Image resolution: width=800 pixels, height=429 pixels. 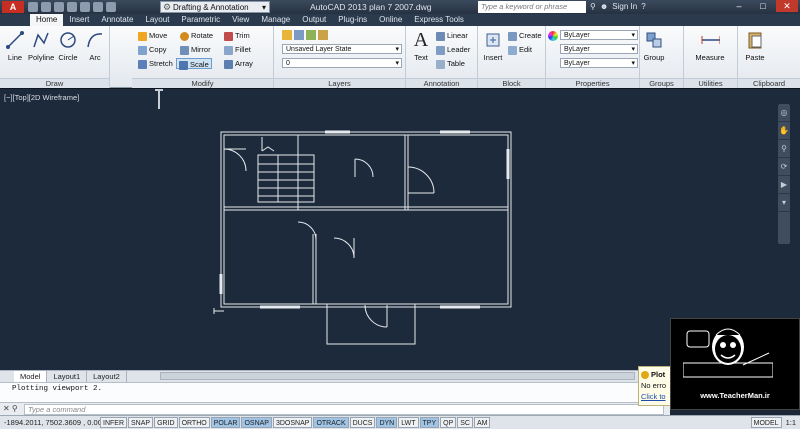 What do you see at coordinates (448, 422) in the screenshot?
I see `status-toggle-qp: QP` at bounding box center [448, 422].